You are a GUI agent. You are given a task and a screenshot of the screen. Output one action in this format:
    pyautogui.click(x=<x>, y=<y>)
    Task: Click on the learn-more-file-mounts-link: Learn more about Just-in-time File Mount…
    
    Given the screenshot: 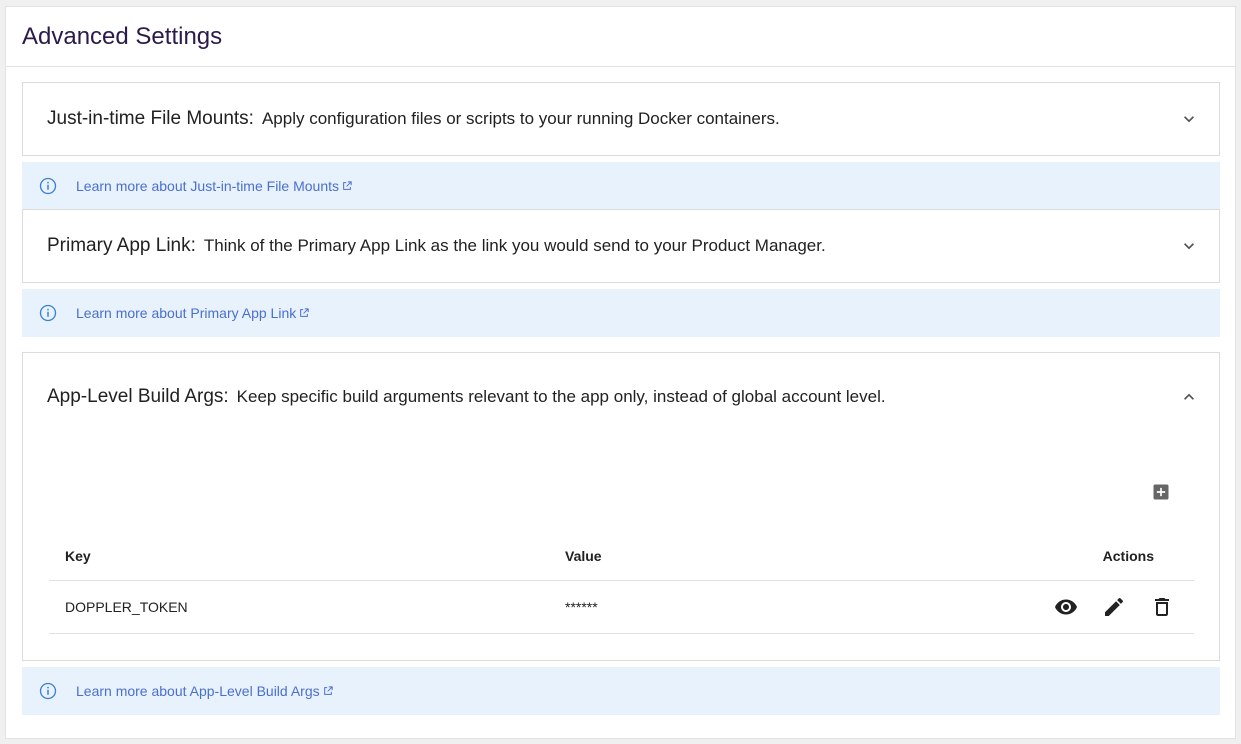 What is the action you would take?
    pyautogui.click(x=214, y=186)
    